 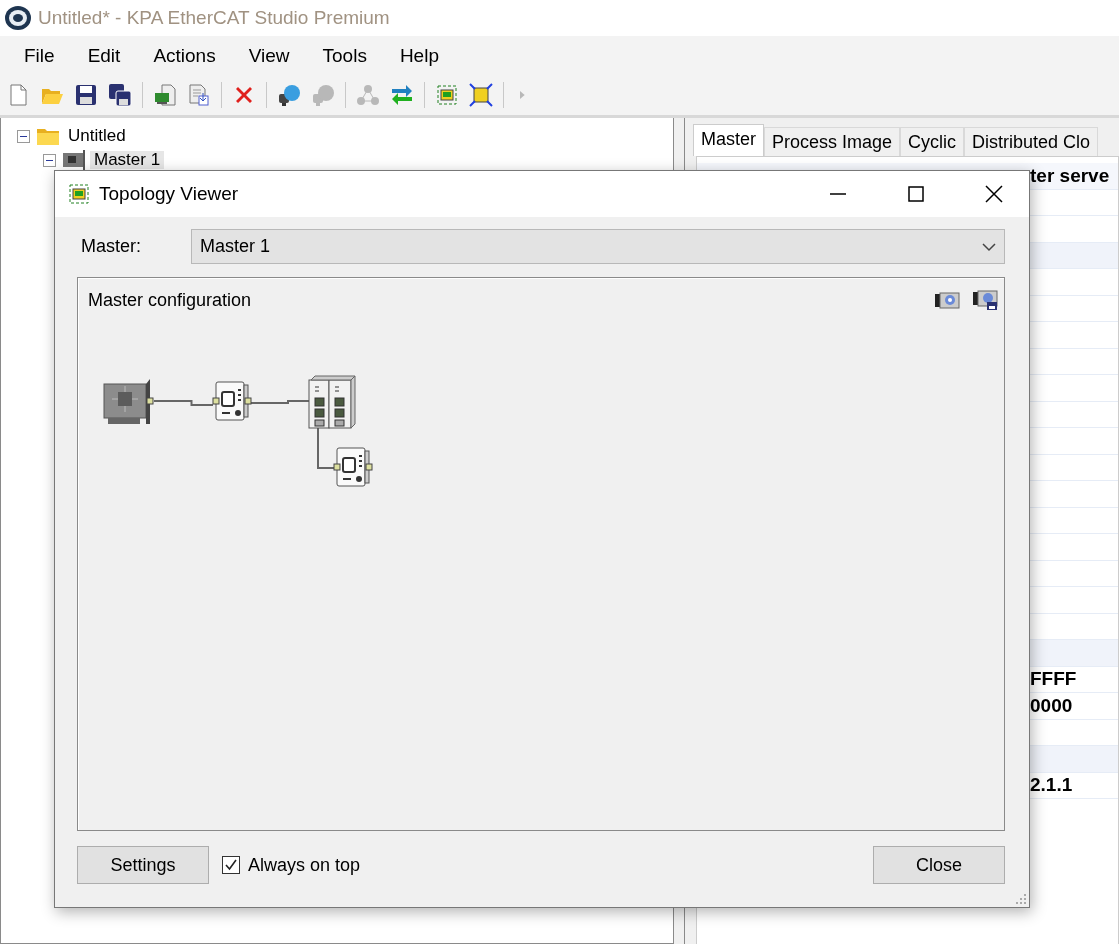 What do you see at coordinates (994, 194) in the screenshot?
I see `close-icon` at bounding box center [994, 194].